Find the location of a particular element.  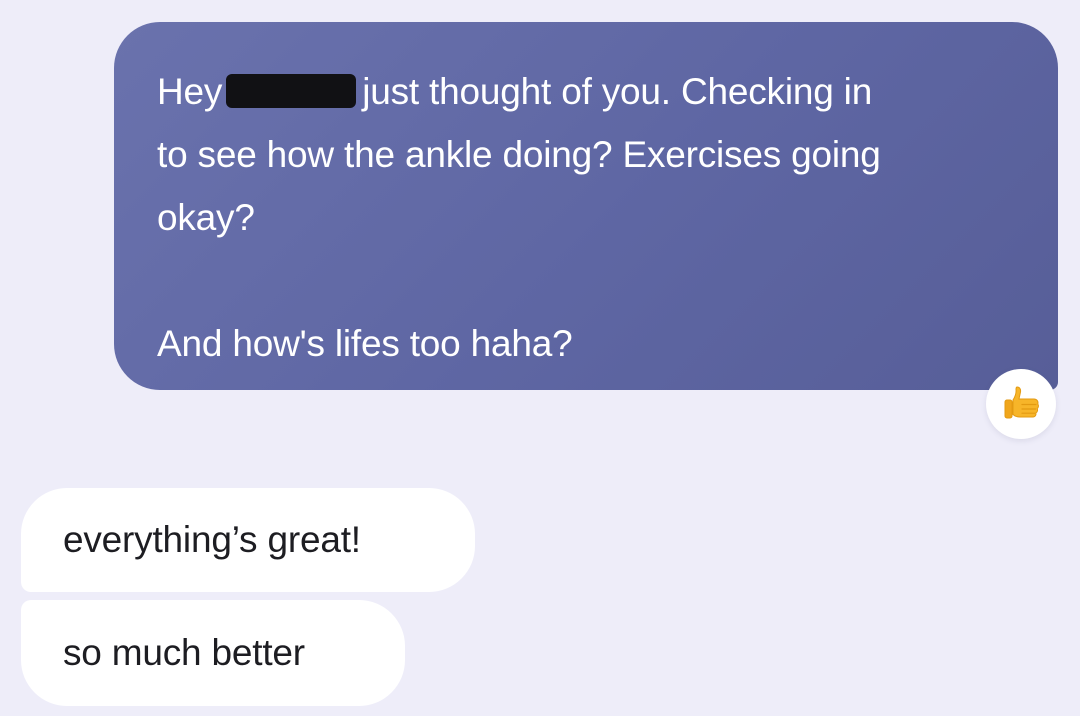

greeting-text: Hey is located at coordinates (190, 91).